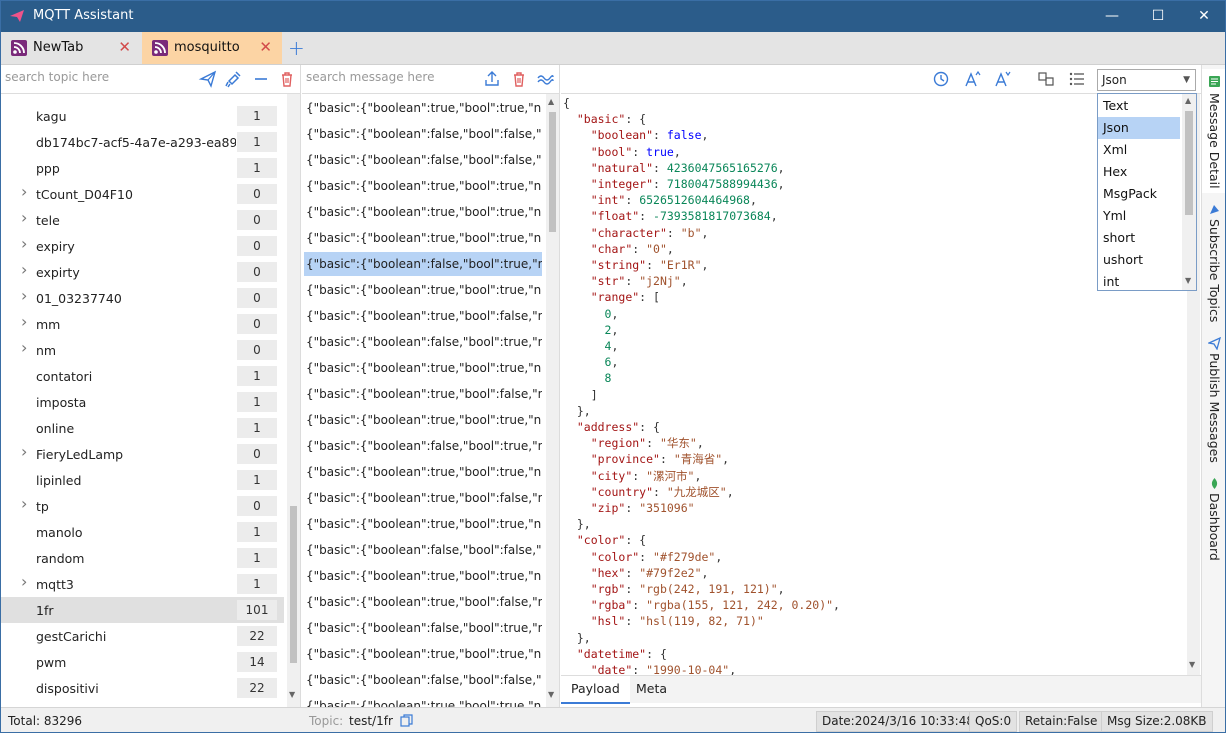 This screenshot has width=1226, height=733. I want to click on format-option: Yml, so click(1139, 216).